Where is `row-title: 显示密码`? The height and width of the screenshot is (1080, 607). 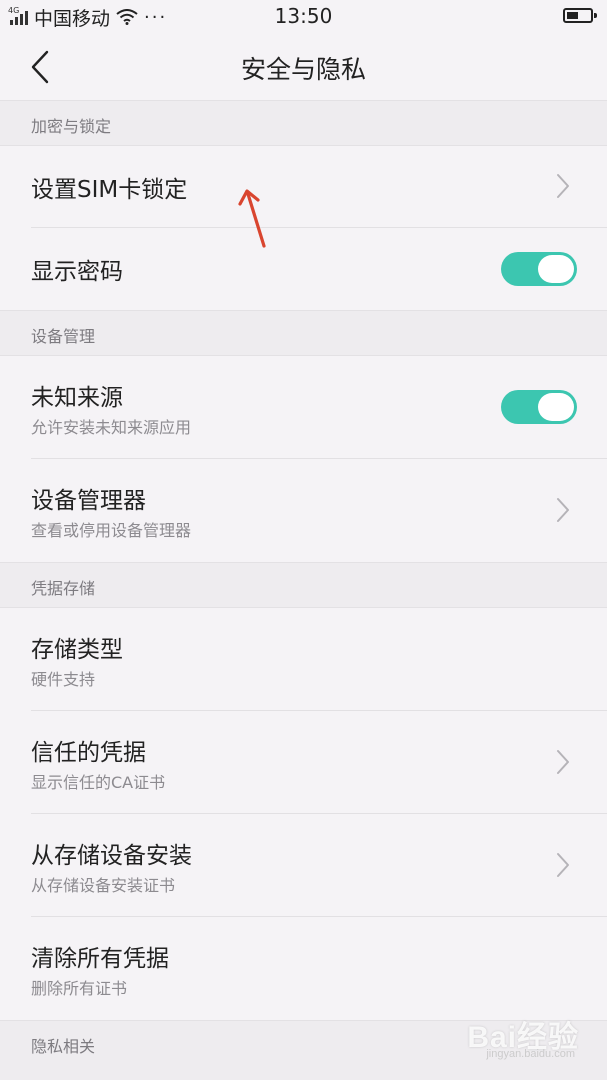 row-title: 显示密码 is located at coordinates (77, 272).